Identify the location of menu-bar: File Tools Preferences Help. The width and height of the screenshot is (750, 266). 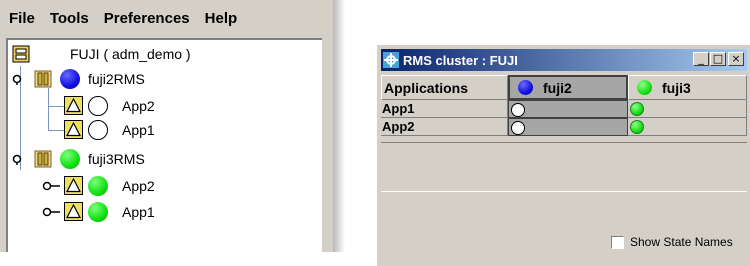
(166, 18).